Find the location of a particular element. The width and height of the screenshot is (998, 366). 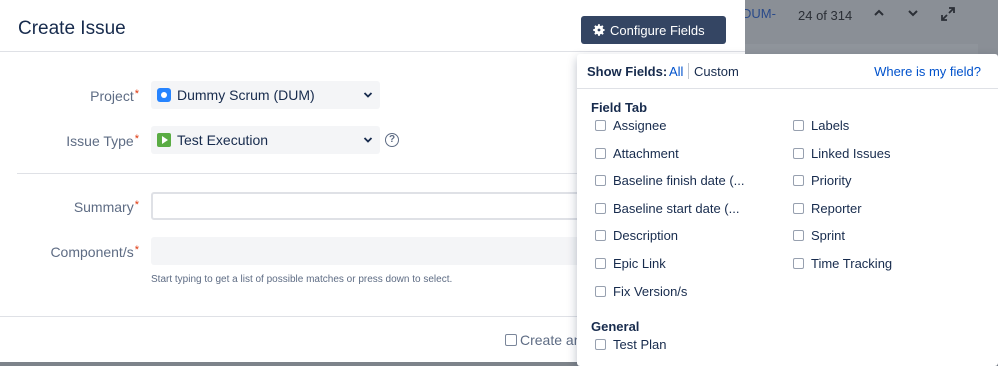

where-is-my-field-link: Where is my field? is located at coordinates (927, 71).